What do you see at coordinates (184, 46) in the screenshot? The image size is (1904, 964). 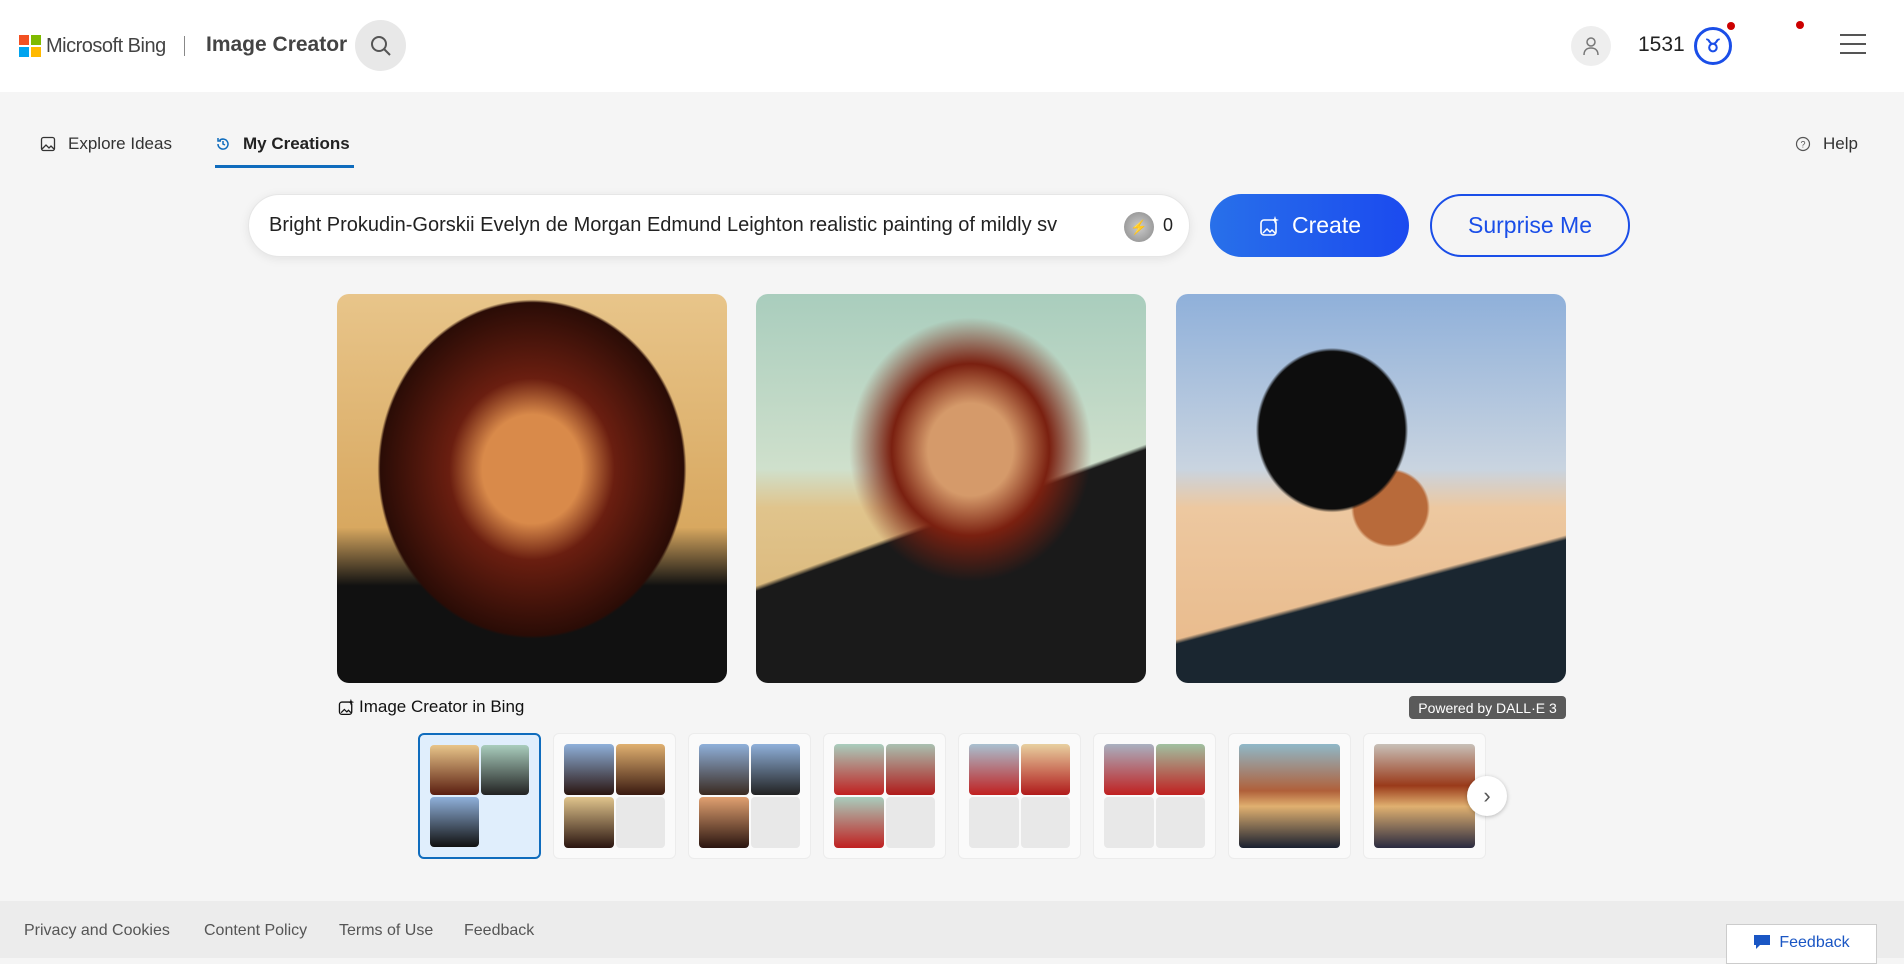 I see `divider` at bounding box center [184, 46].